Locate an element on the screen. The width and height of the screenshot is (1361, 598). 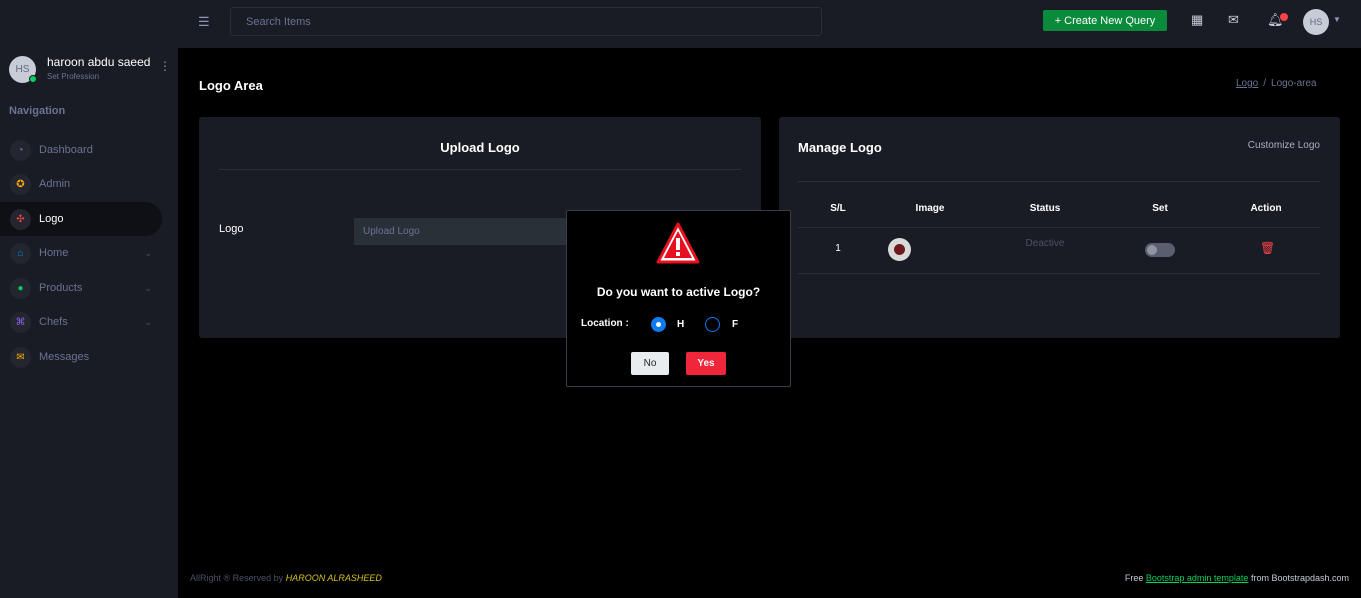
sidebar-item-label: Messages is located at coordinates (64, 357).